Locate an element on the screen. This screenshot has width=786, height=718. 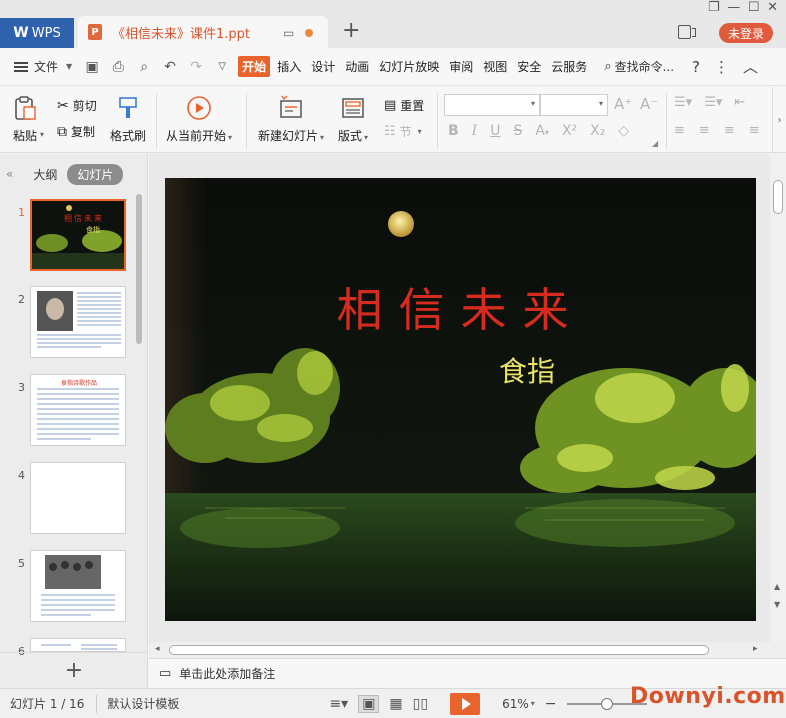
panel-scrollbar is located at coordinates (139, 269).